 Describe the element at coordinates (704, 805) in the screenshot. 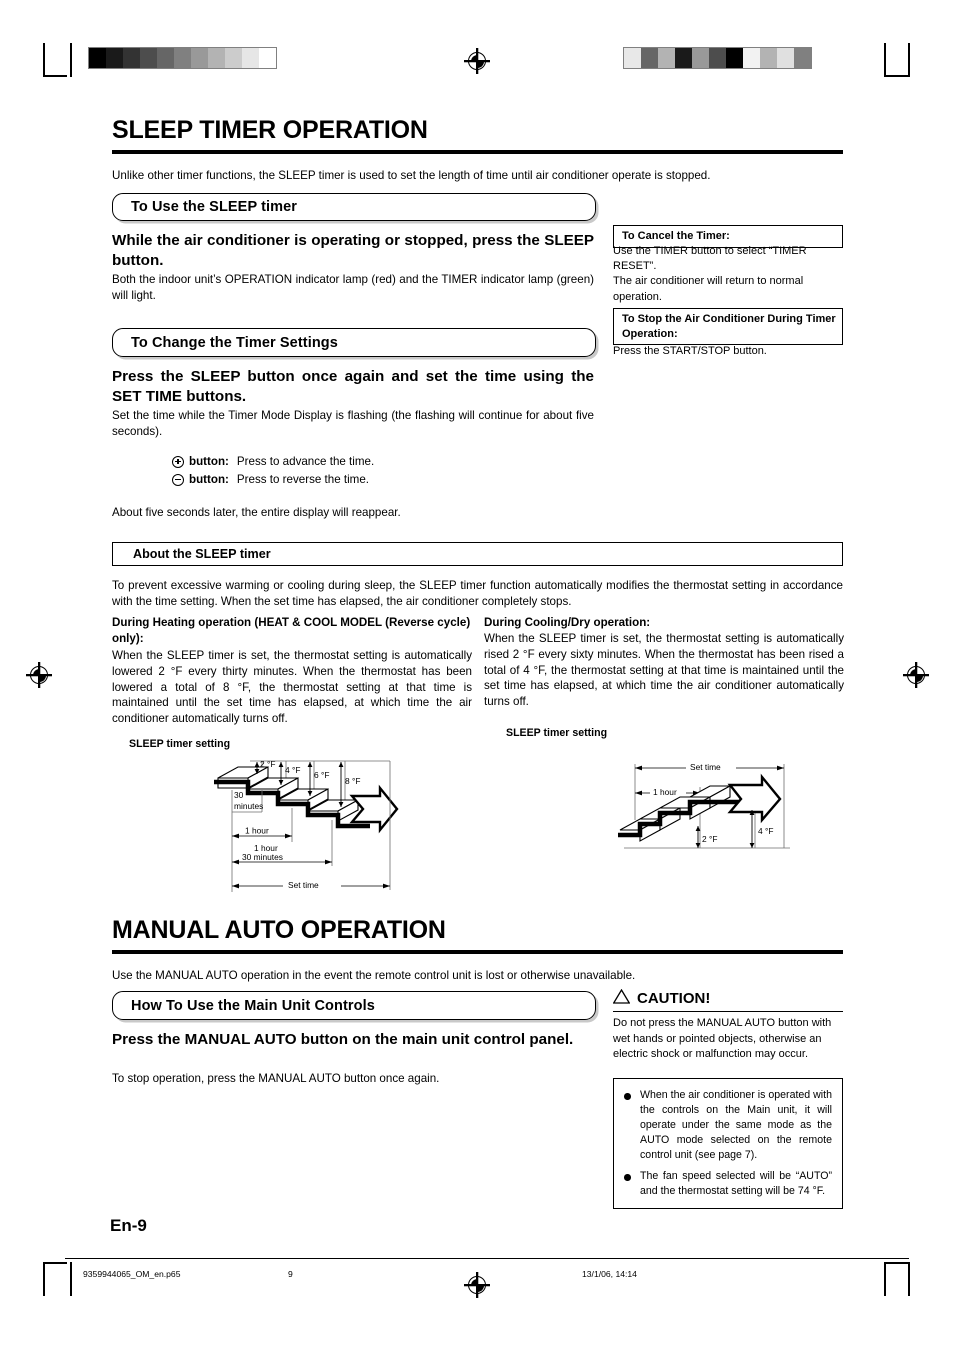

I see `diagram-cooling: Set time 1 hour 2 °F 4 °F` at that location.